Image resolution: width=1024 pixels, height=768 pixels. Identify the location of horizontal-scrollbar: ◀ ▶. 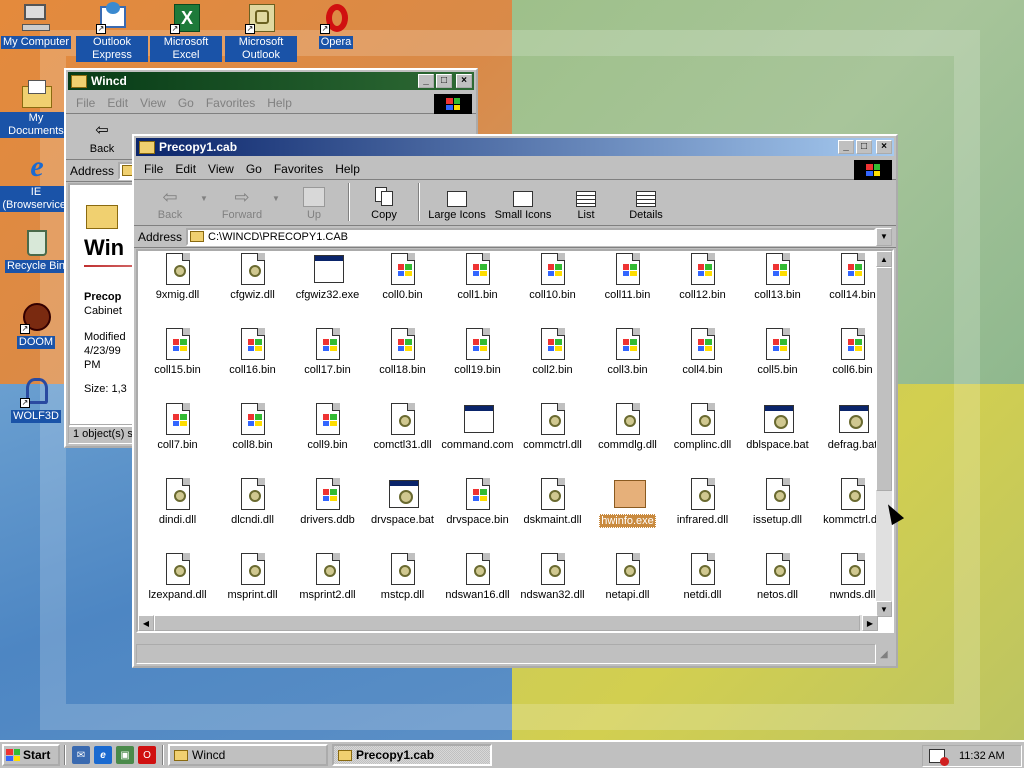
(508, 623).